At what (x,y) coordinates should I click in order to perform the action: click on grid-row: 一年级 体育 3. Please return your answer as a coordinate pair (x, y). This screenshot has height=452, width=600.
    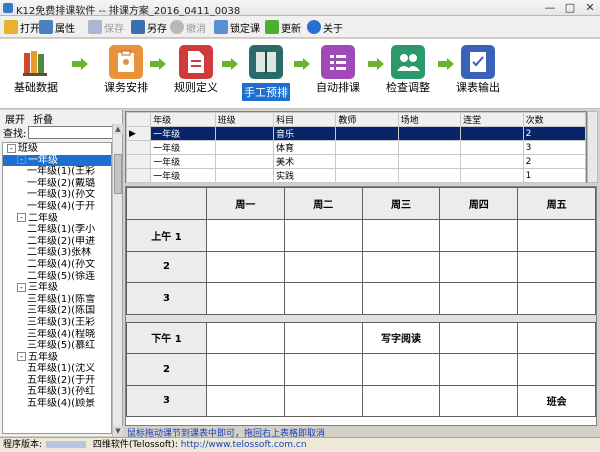
    Looking at the image, I should click on (356, 147).